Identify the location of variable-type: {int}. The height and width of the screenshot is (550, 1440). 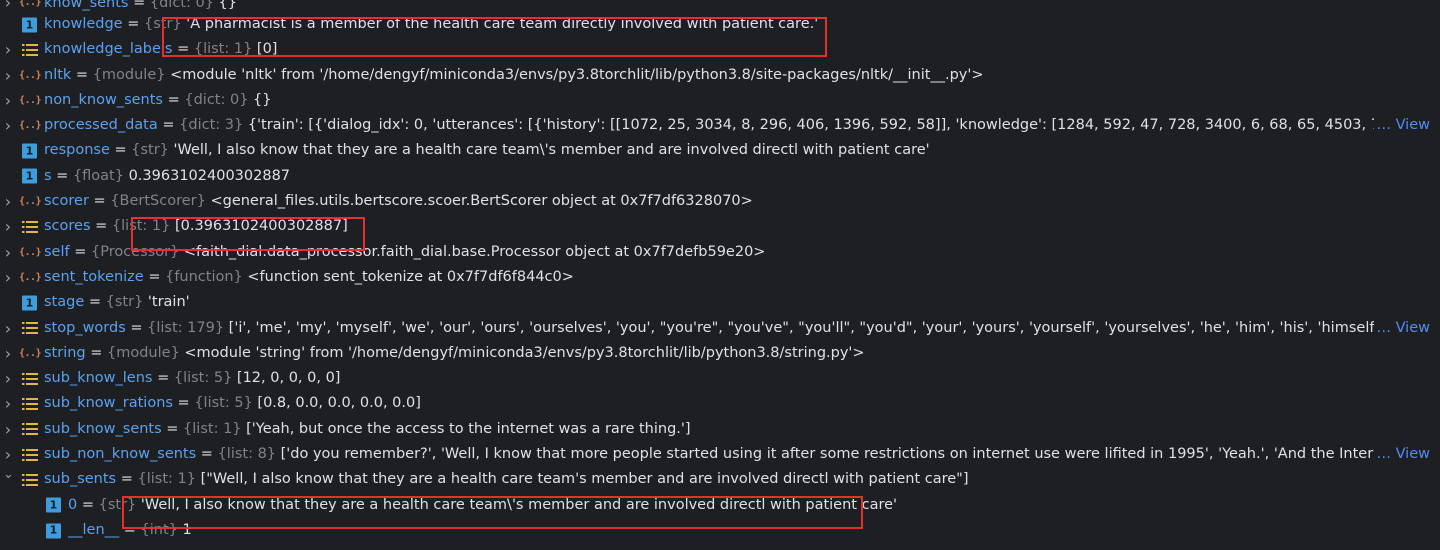
(159, 529).